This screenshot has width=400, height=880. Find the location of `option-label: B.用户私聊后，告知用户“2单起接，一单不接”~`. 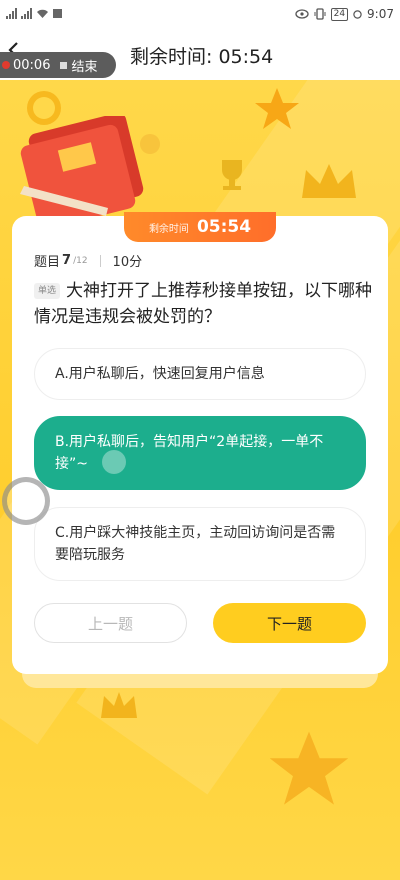

option-label: B.用户私聊后，告知用户“2单起接，一单不接”~ is located at coordinates (189, 453).